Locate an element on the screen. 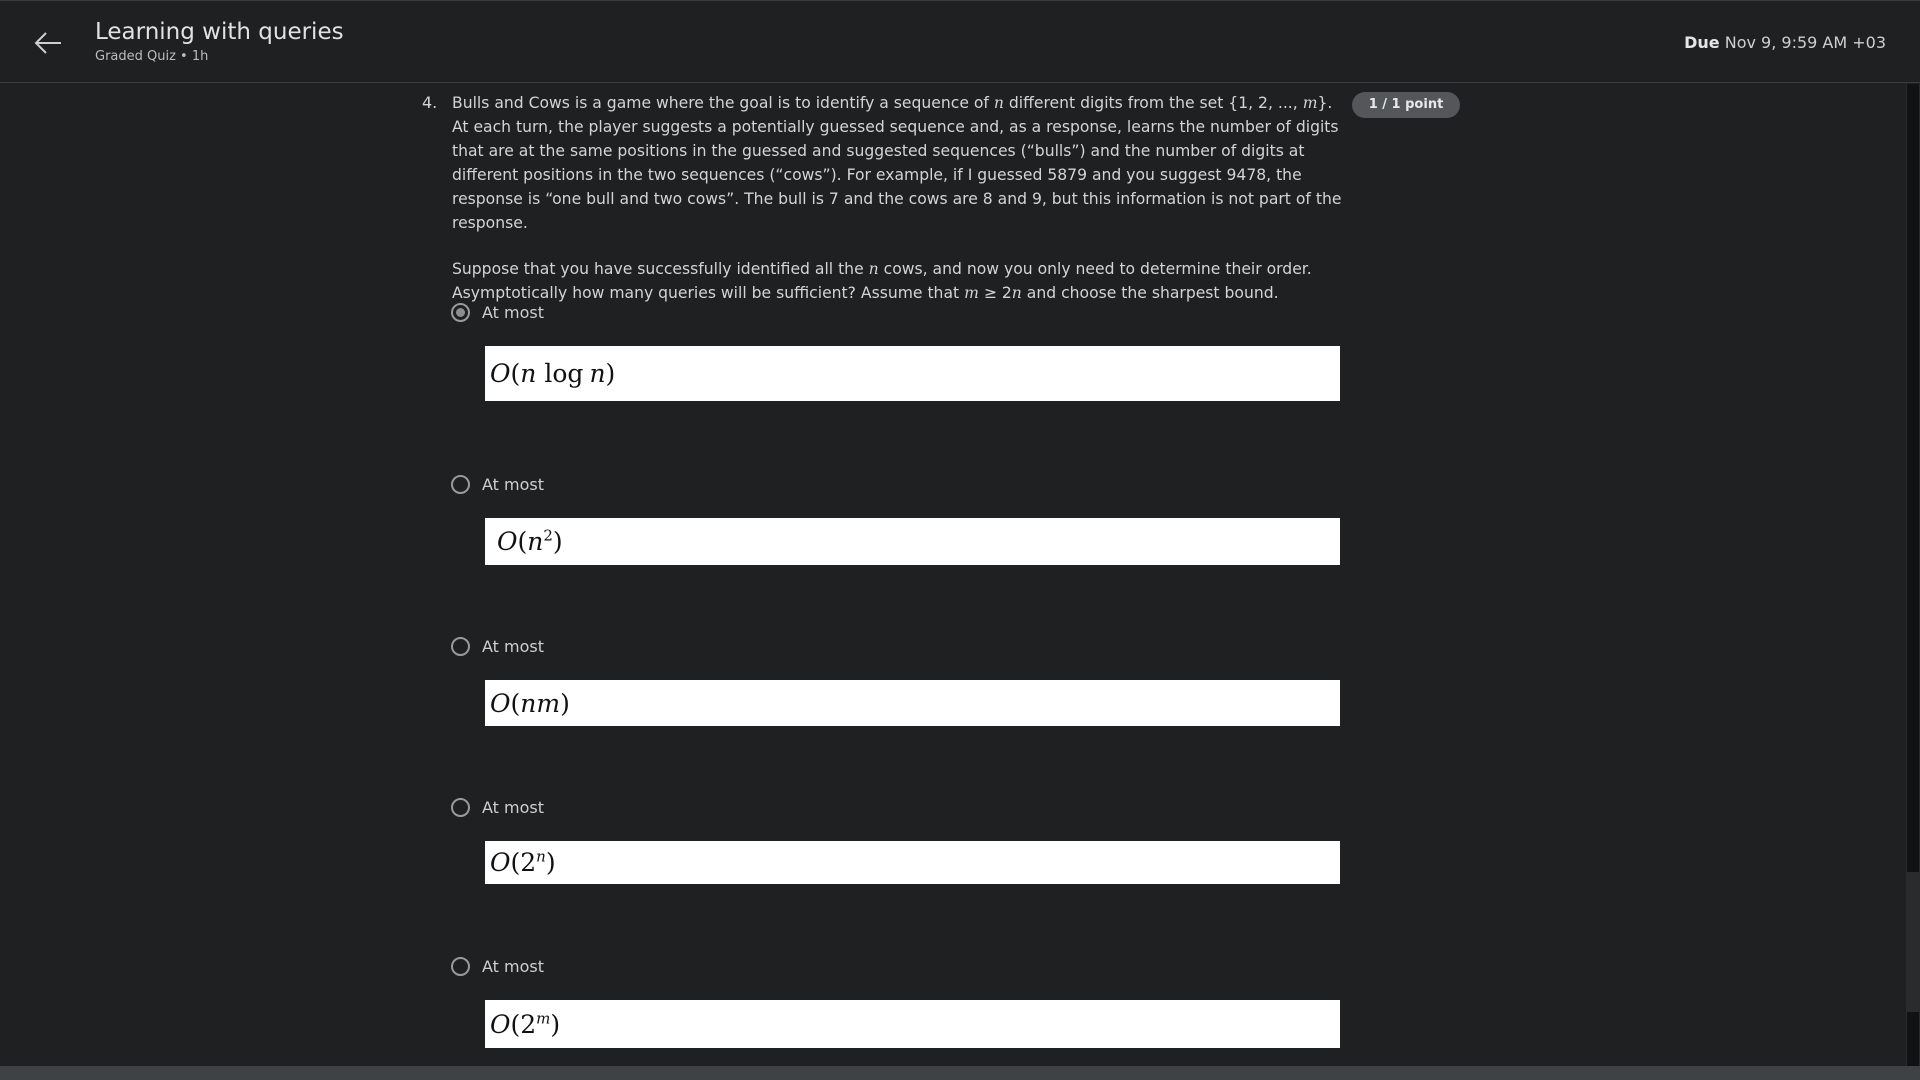 The width and height of the screenshot is (1920, 1080). question-text-part: ≥ 2 is located at coordinates (995, 293).